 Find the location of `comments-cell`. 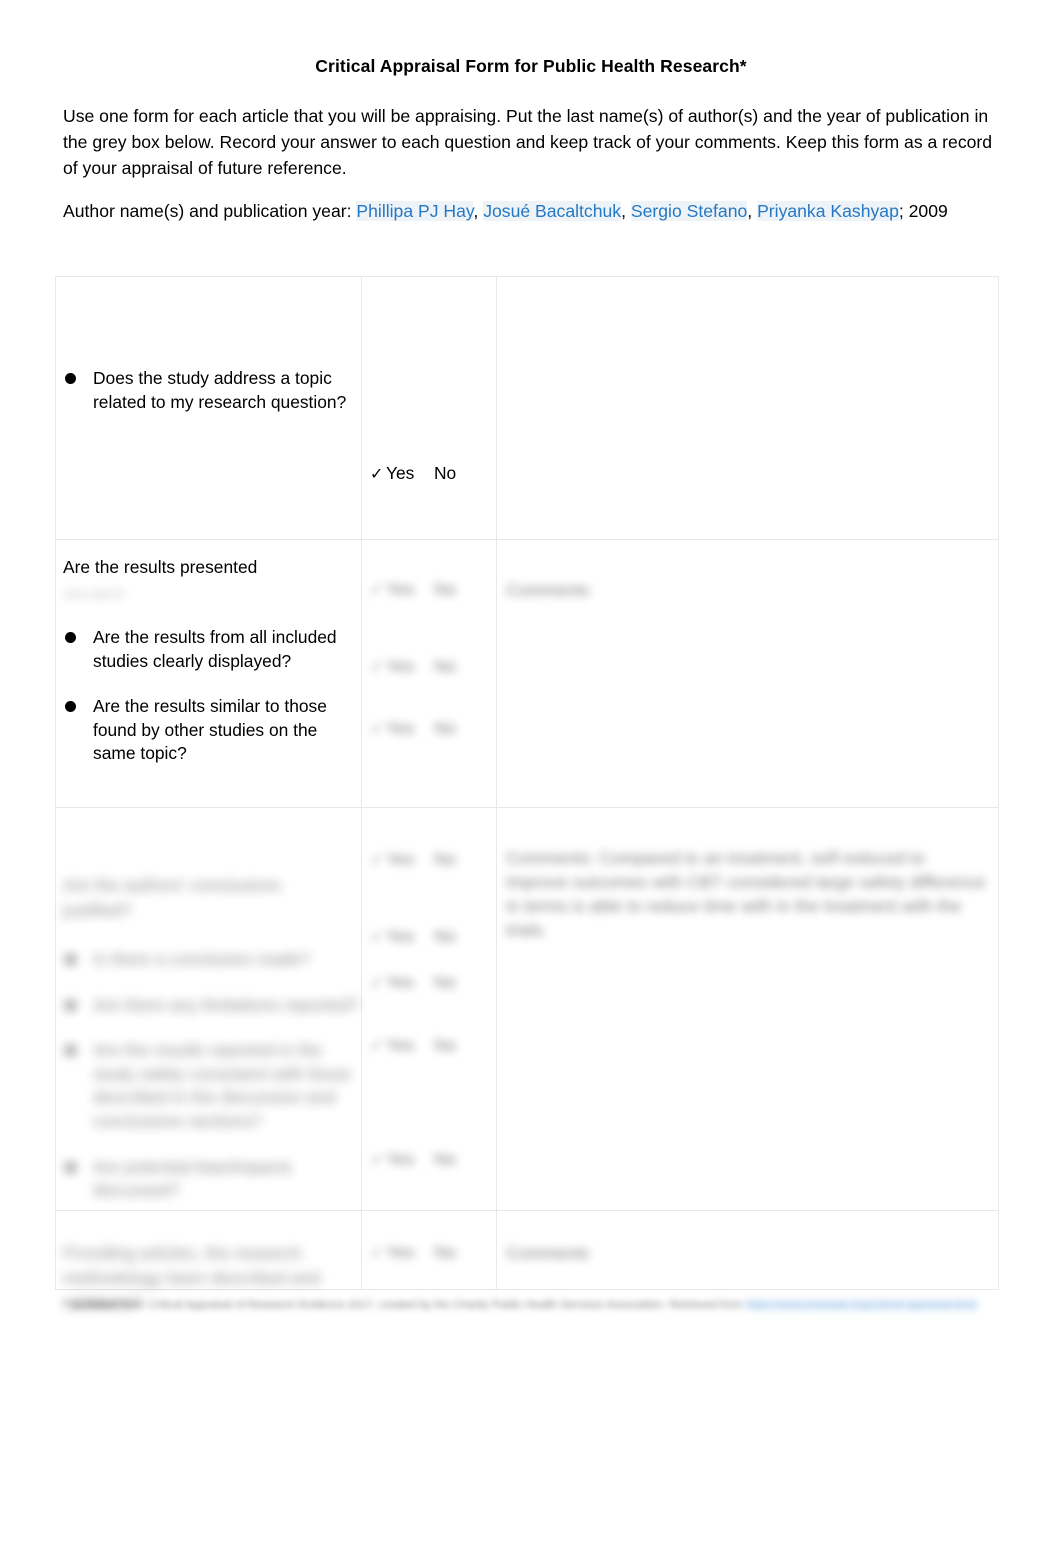

comments-cell is located at coordinates (747, 408).